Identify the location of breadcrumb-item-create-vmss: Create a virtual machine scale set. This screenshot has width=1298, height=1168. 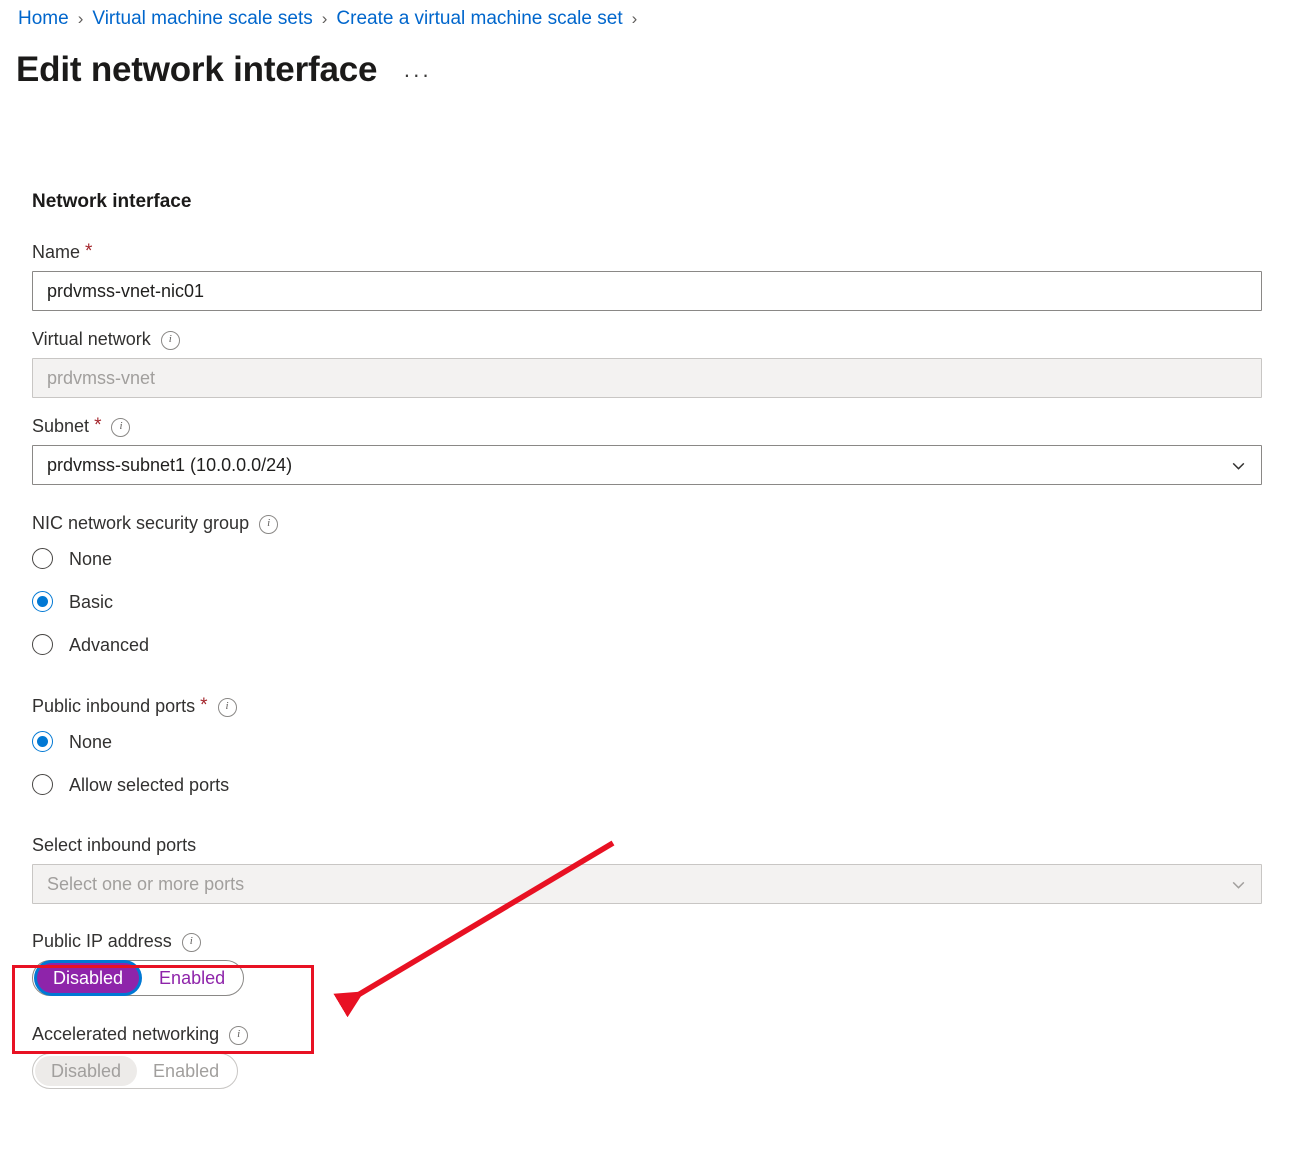
(479, 19).